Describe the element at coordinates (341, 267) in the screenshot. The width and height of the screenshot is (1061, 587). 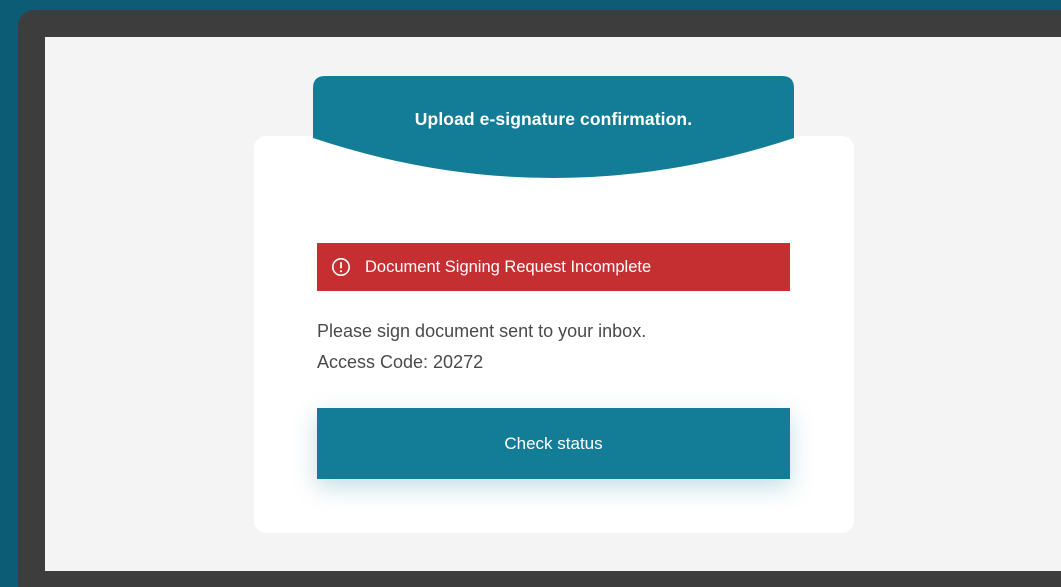
I see `exclamation-circle-icon` at that location.